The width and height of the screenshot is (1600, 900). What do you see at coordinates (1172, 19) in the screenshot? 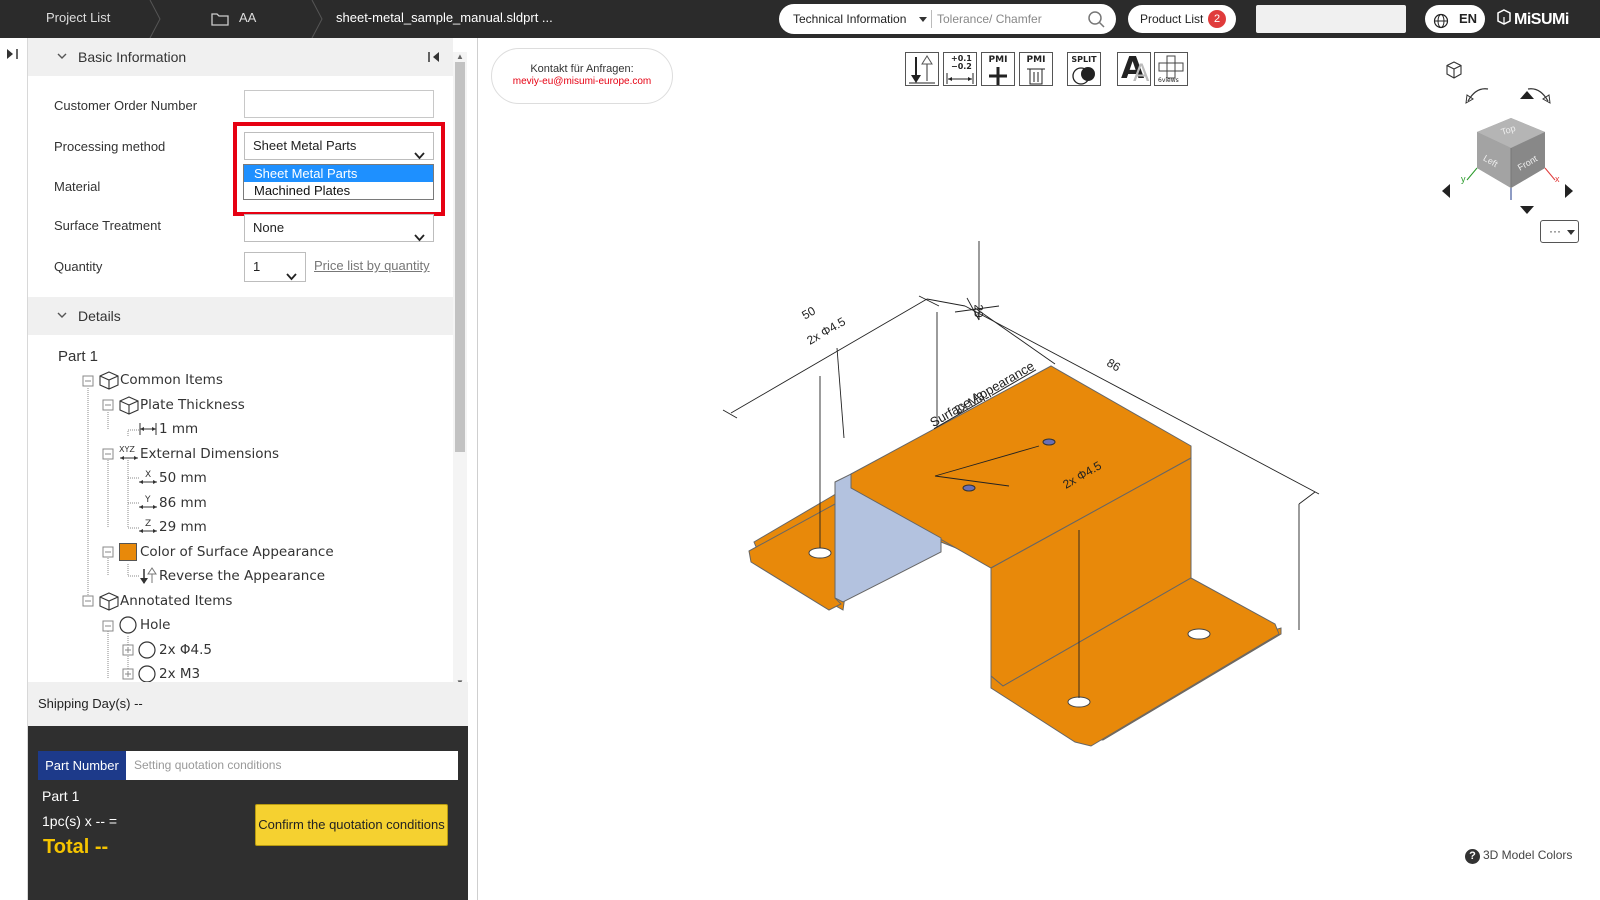
I see `product-list-label: Product List` at bounding box center [1172, 19].